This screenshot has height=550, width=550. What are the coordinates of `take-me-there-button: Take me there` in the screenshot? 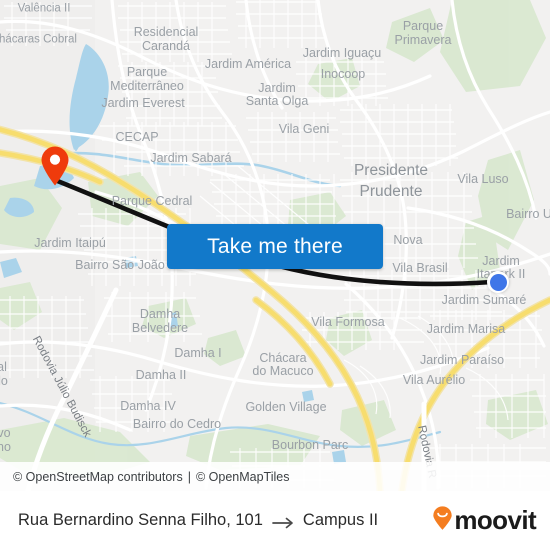 It's located at (275, 246).